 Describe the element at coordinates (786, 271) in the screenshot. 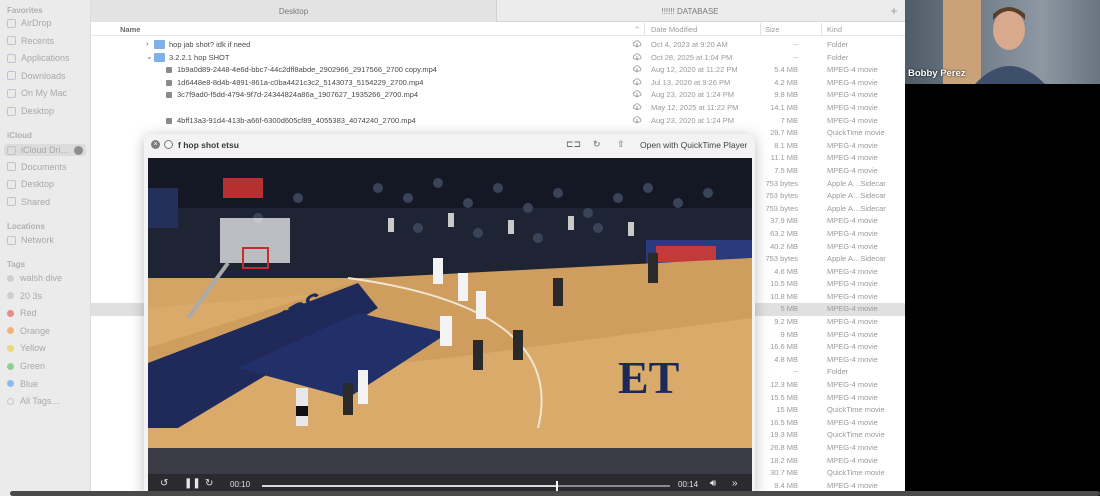

I see `file-size: 4.6 MB` at that location.